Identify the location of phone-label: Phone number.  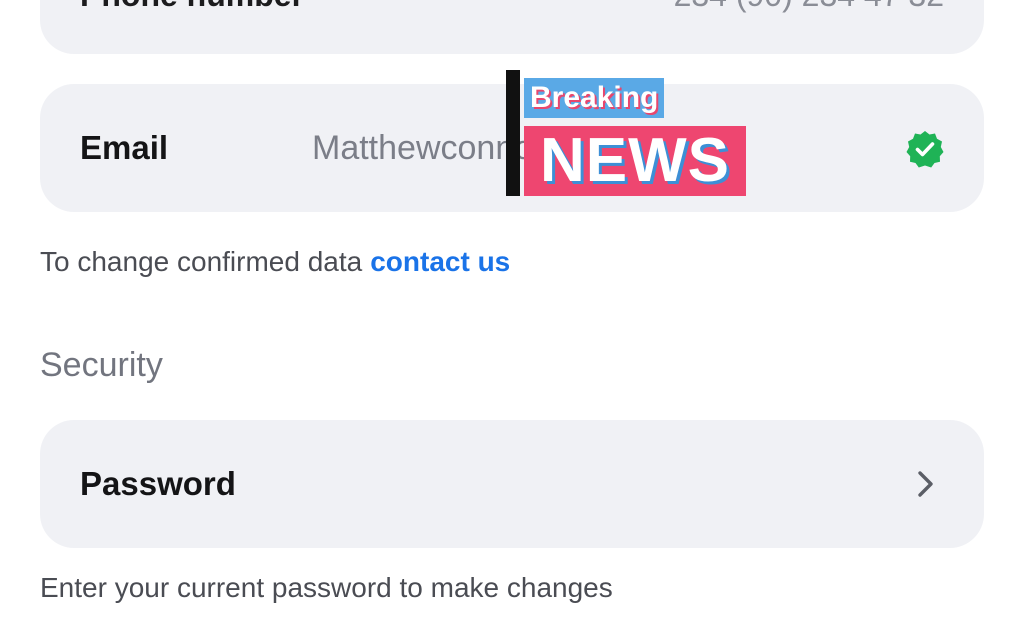
(192, 7).